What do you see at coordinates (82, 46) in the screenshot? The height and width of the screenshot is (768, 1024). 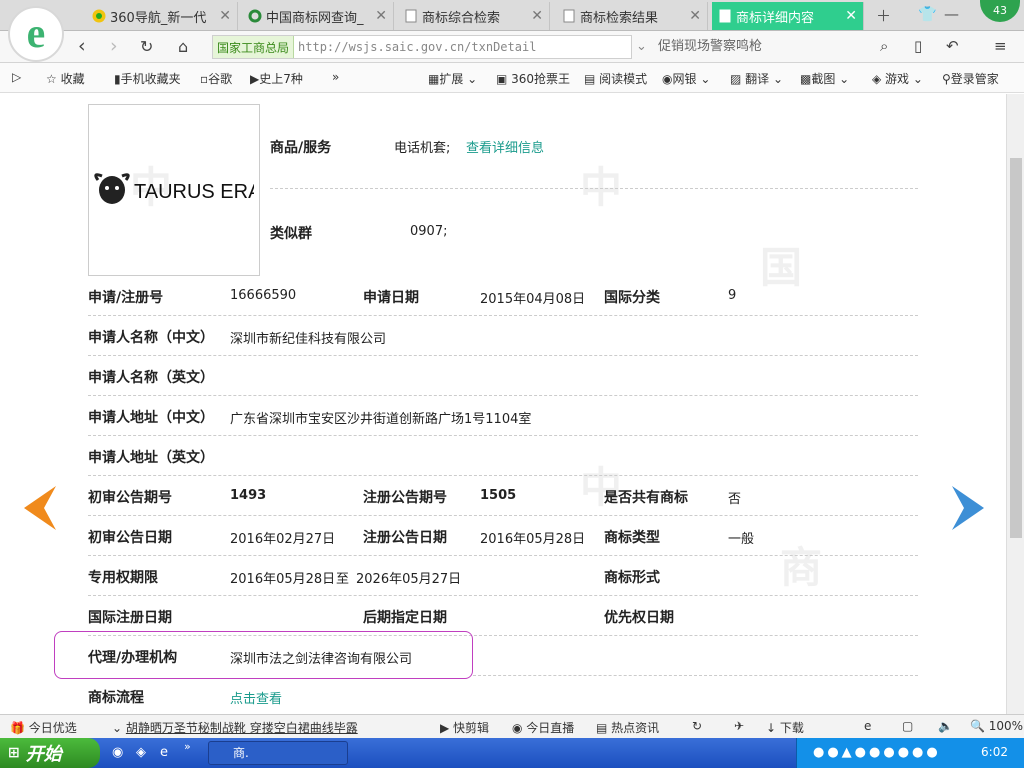 I see `back-icon: ‹` at bounding box center [82, 46].